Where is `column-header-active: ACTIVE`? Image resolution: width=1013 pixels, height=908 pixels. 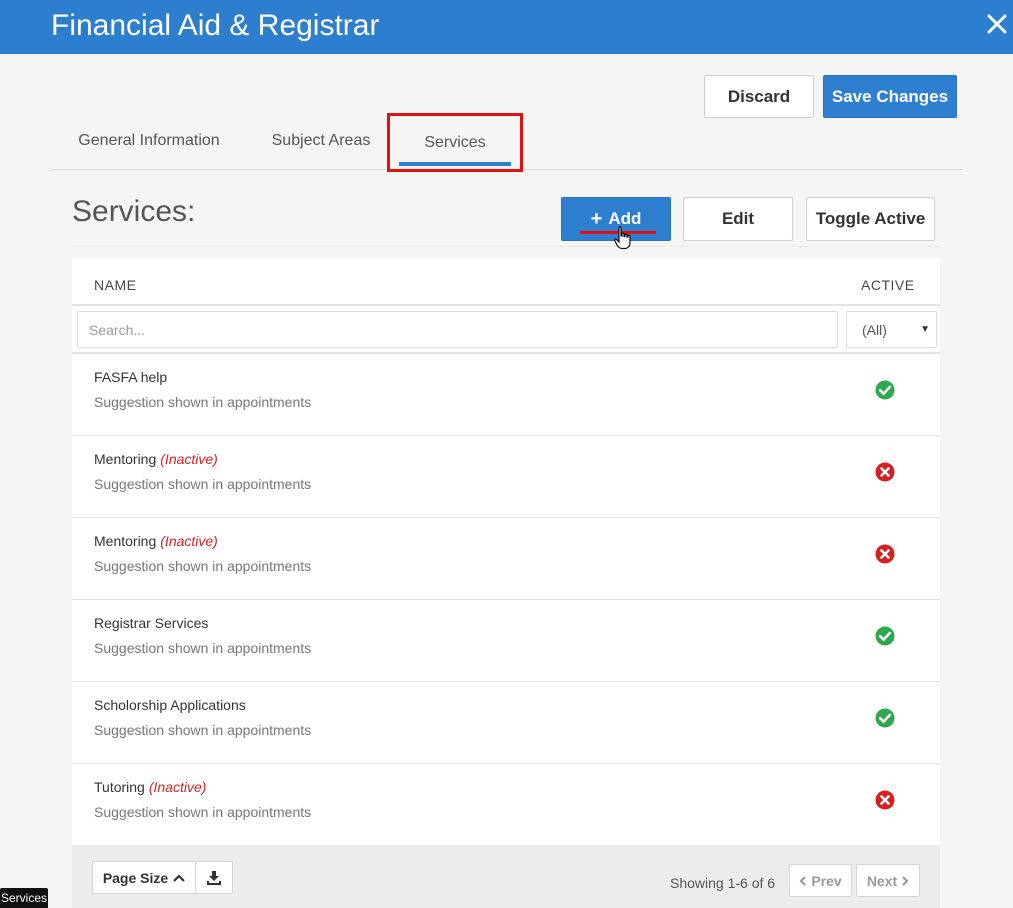 column-header-active: ACTIVE is located at coordinates (888, 285).